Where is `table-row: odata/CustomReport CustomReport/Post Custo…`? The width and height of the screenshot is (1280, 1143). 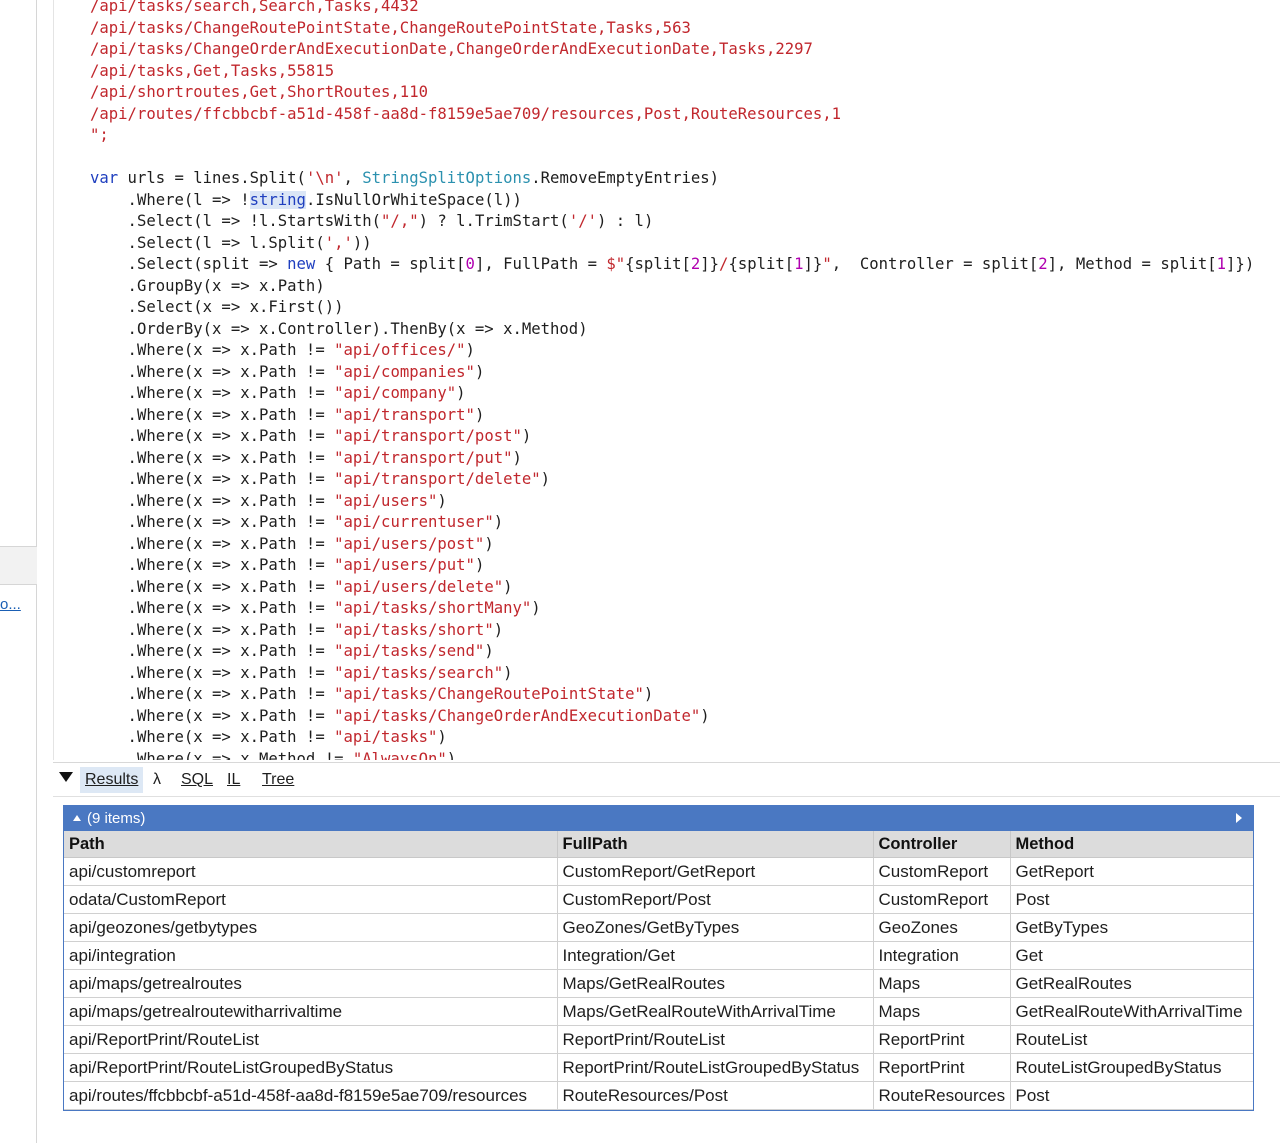
table-row: odata/CustomReport CustomReport/Post Custo… is located at coordinates (658, 899).